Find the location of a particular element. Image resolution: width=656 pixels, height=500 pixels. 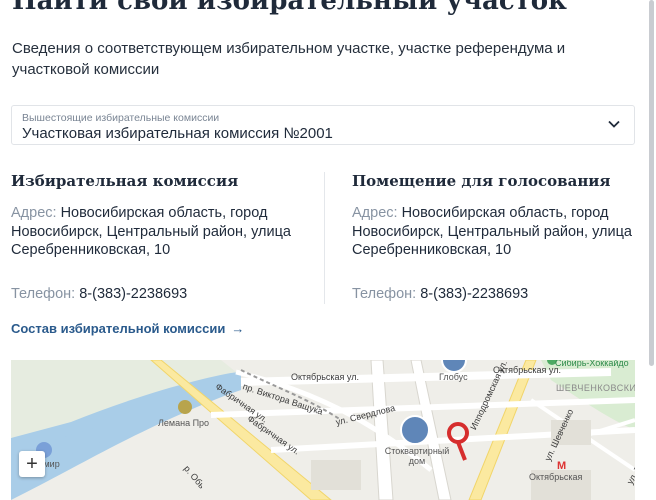

place-label: Сибирь-Хоккайдо is located at coordinates (592, 364).